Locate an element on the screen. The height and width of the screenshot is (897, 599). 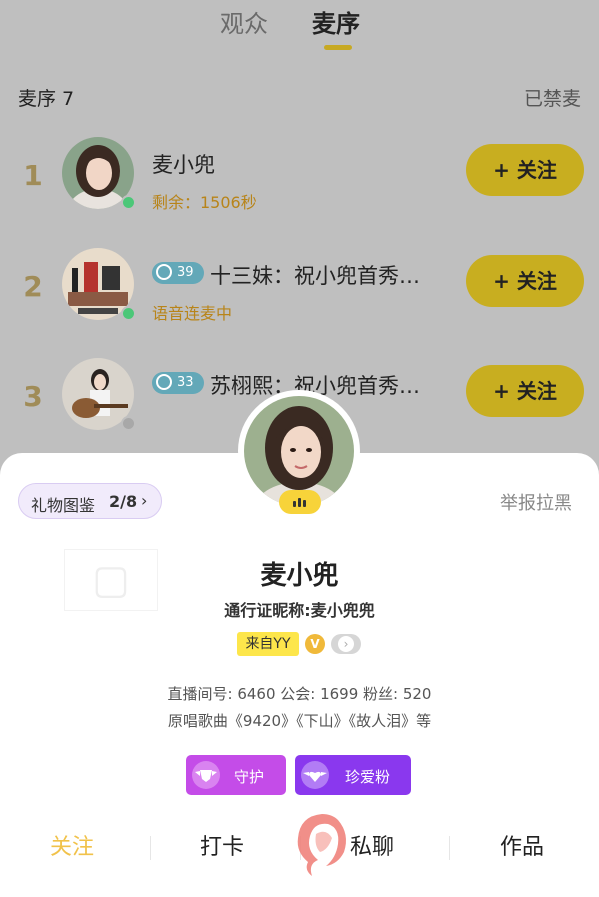
original-songs: 原唱歌曲《9420》《下山》《故人泪》等 is located at coordinates (299, 721).